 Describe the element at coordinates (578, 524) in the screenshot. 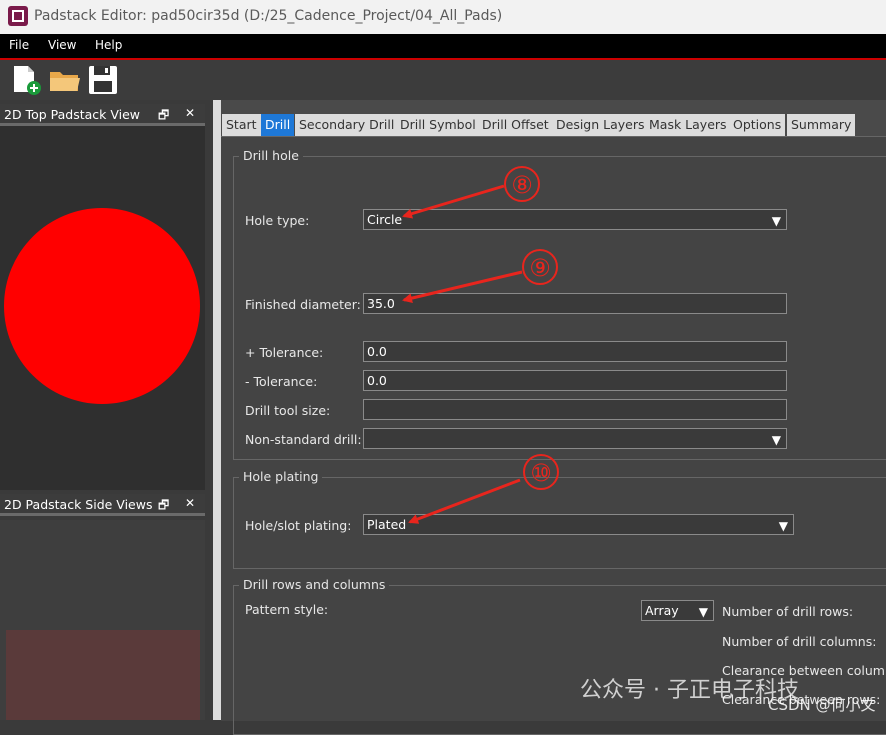

I see `hole-plating-select: Plated ▼` at that location.